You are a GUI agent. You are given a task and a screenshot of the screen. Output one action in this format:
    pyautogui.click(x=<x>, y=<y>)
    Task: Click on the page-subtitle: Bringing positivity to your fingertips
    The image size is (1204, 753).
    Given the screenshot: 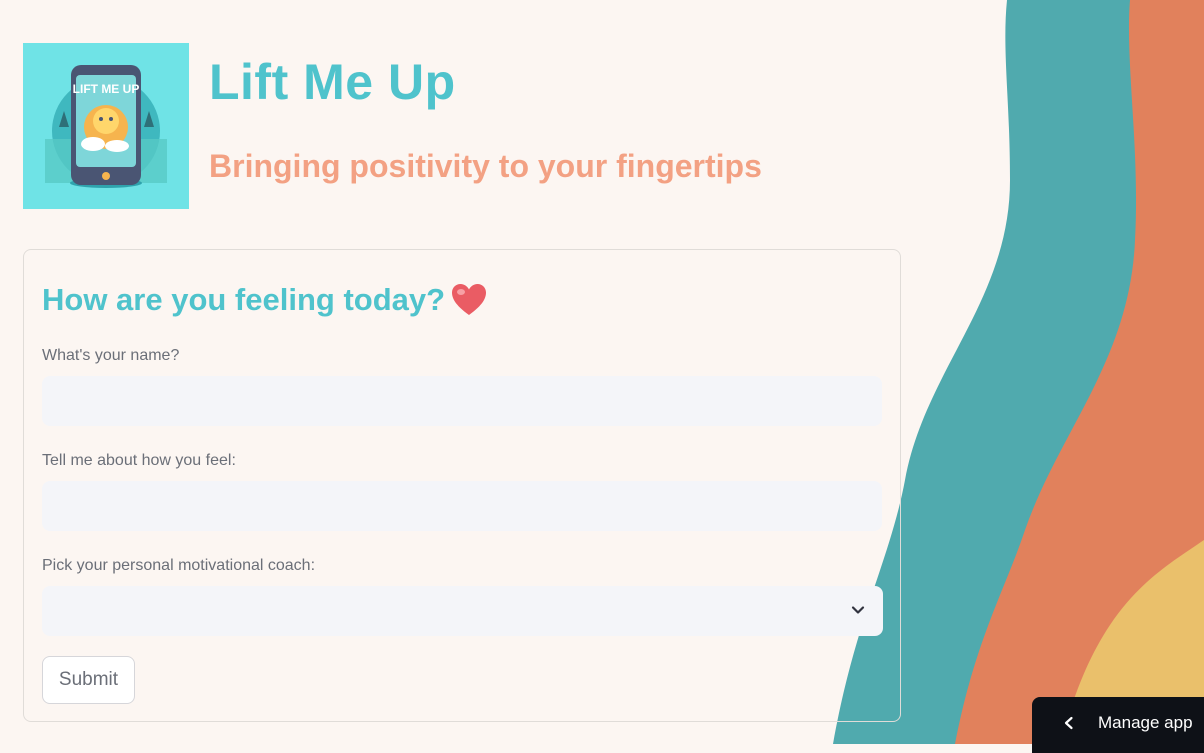 What is the action you would take?
    pyautogui.click(x=485, y=166)
    